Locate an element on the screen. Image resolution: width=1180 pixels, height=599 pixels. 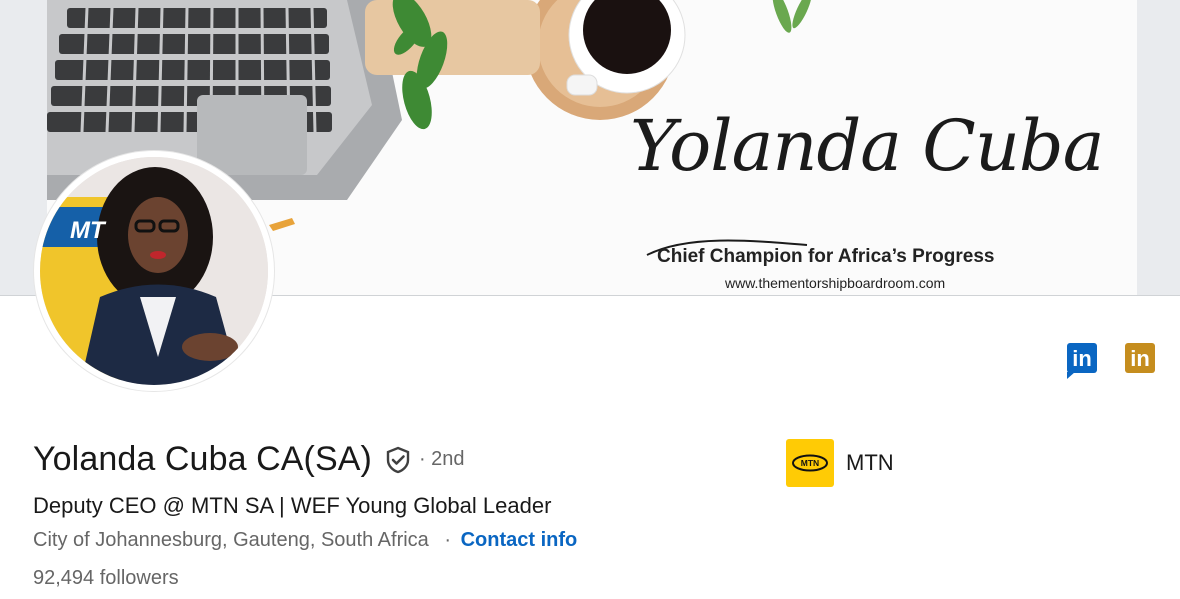
avatar-sign-text: MT is located at coordinates (87, 230).